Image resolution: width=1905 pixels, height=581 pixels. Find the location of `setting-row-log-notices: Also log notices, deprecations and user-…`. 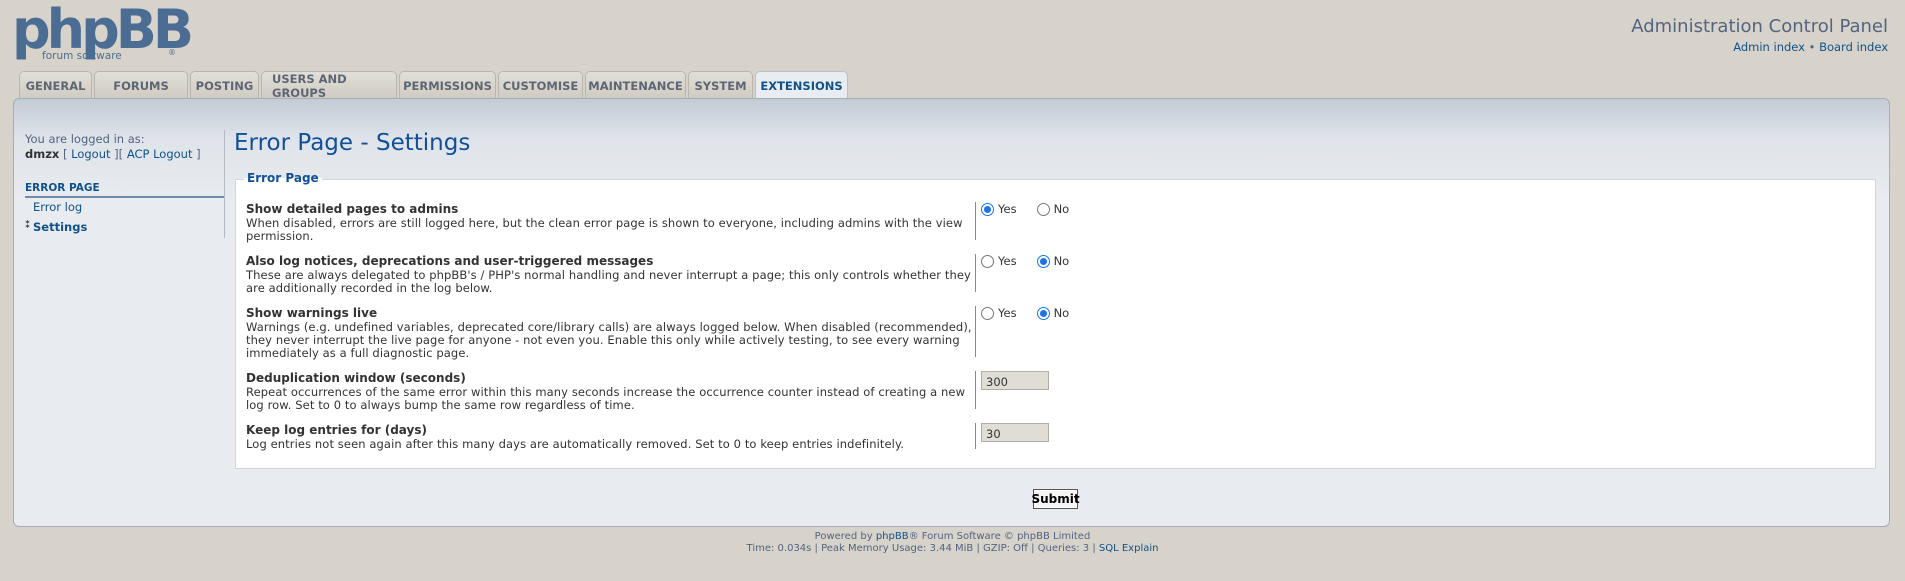

setting-row-log-notices: Also log notices, deprecations and user-… is located at coordinates (1056, 275).